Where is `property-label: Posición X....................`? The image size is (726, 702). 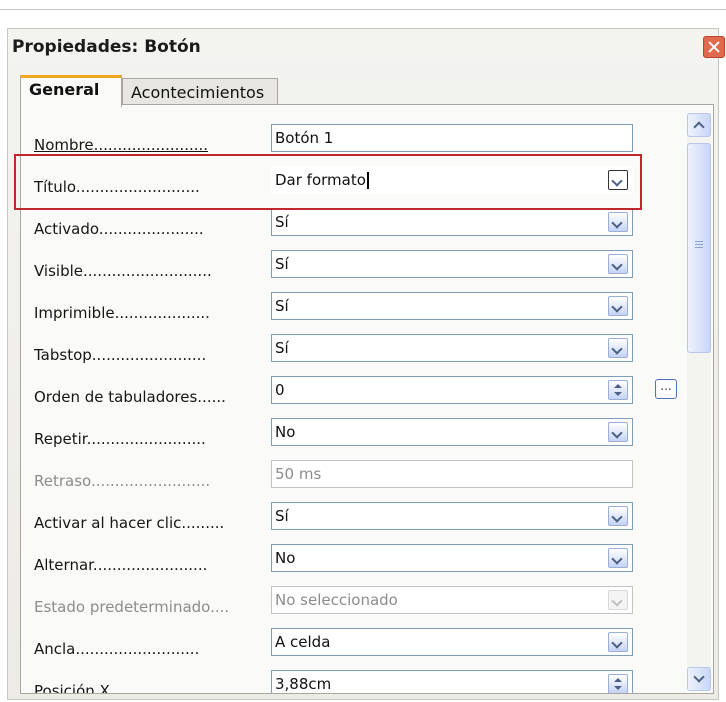
property-label: Posición X.................... is located at coordinates (120, 688).